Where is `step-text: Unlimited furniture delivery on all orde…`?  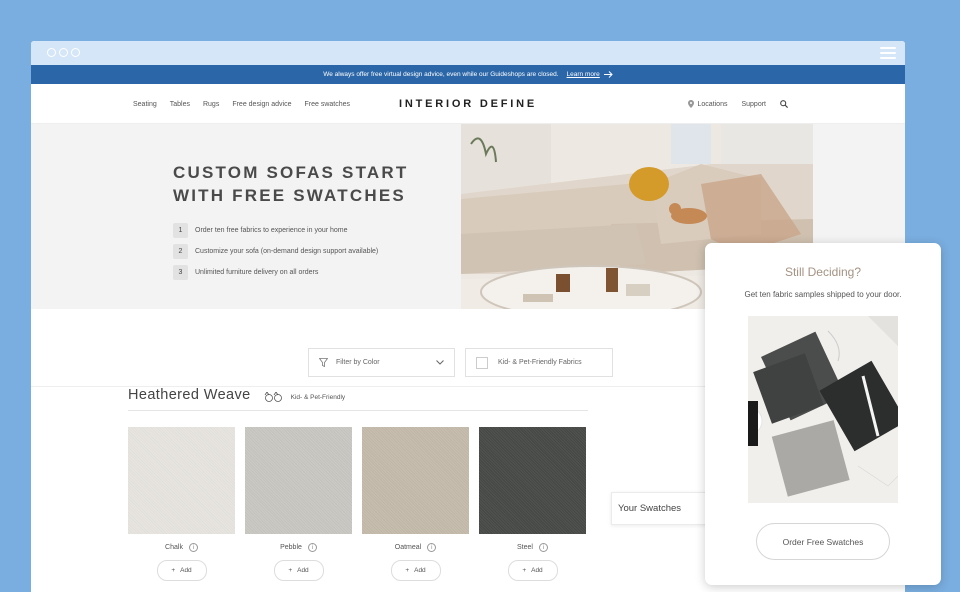
step-text: Unlimited furniture delivery on all orde… is located at coordinates (257, 272).